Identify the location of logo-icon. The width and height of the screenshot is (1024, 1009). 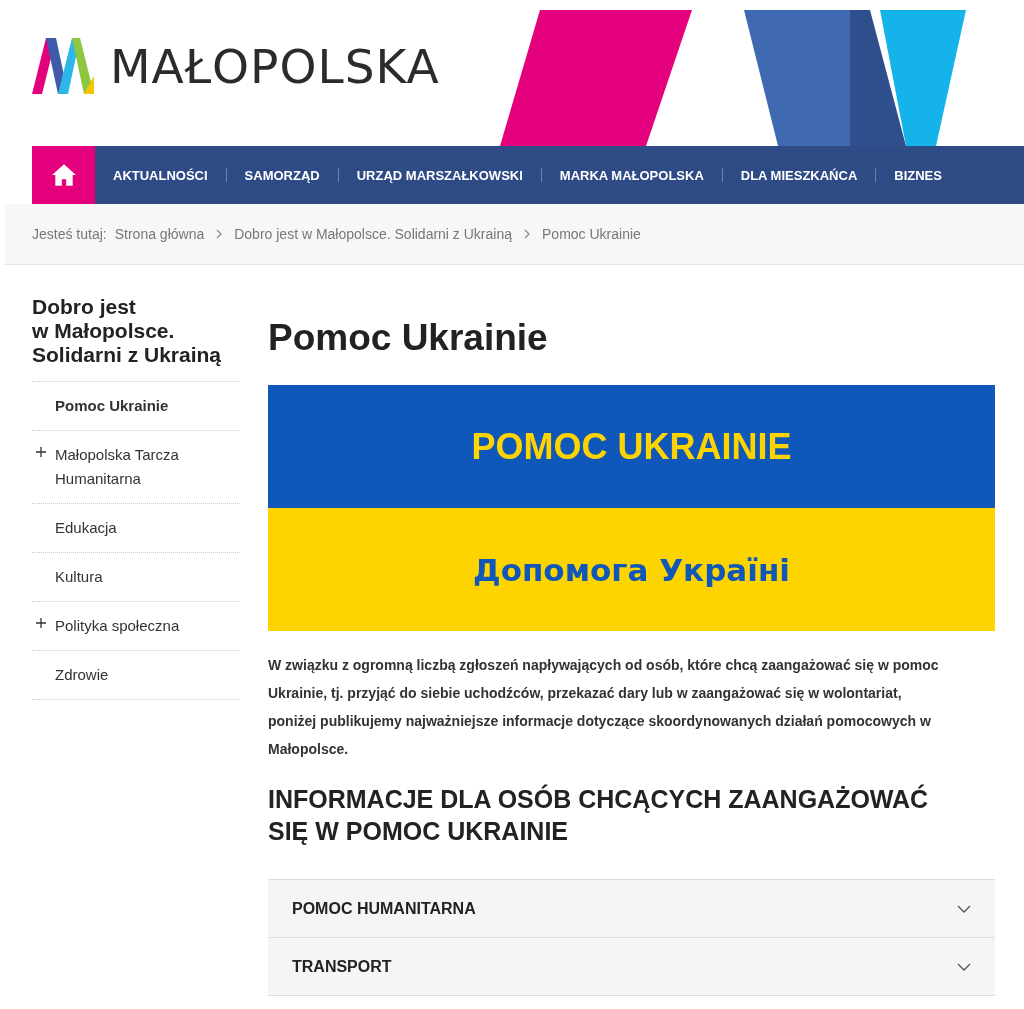
(64, 66).